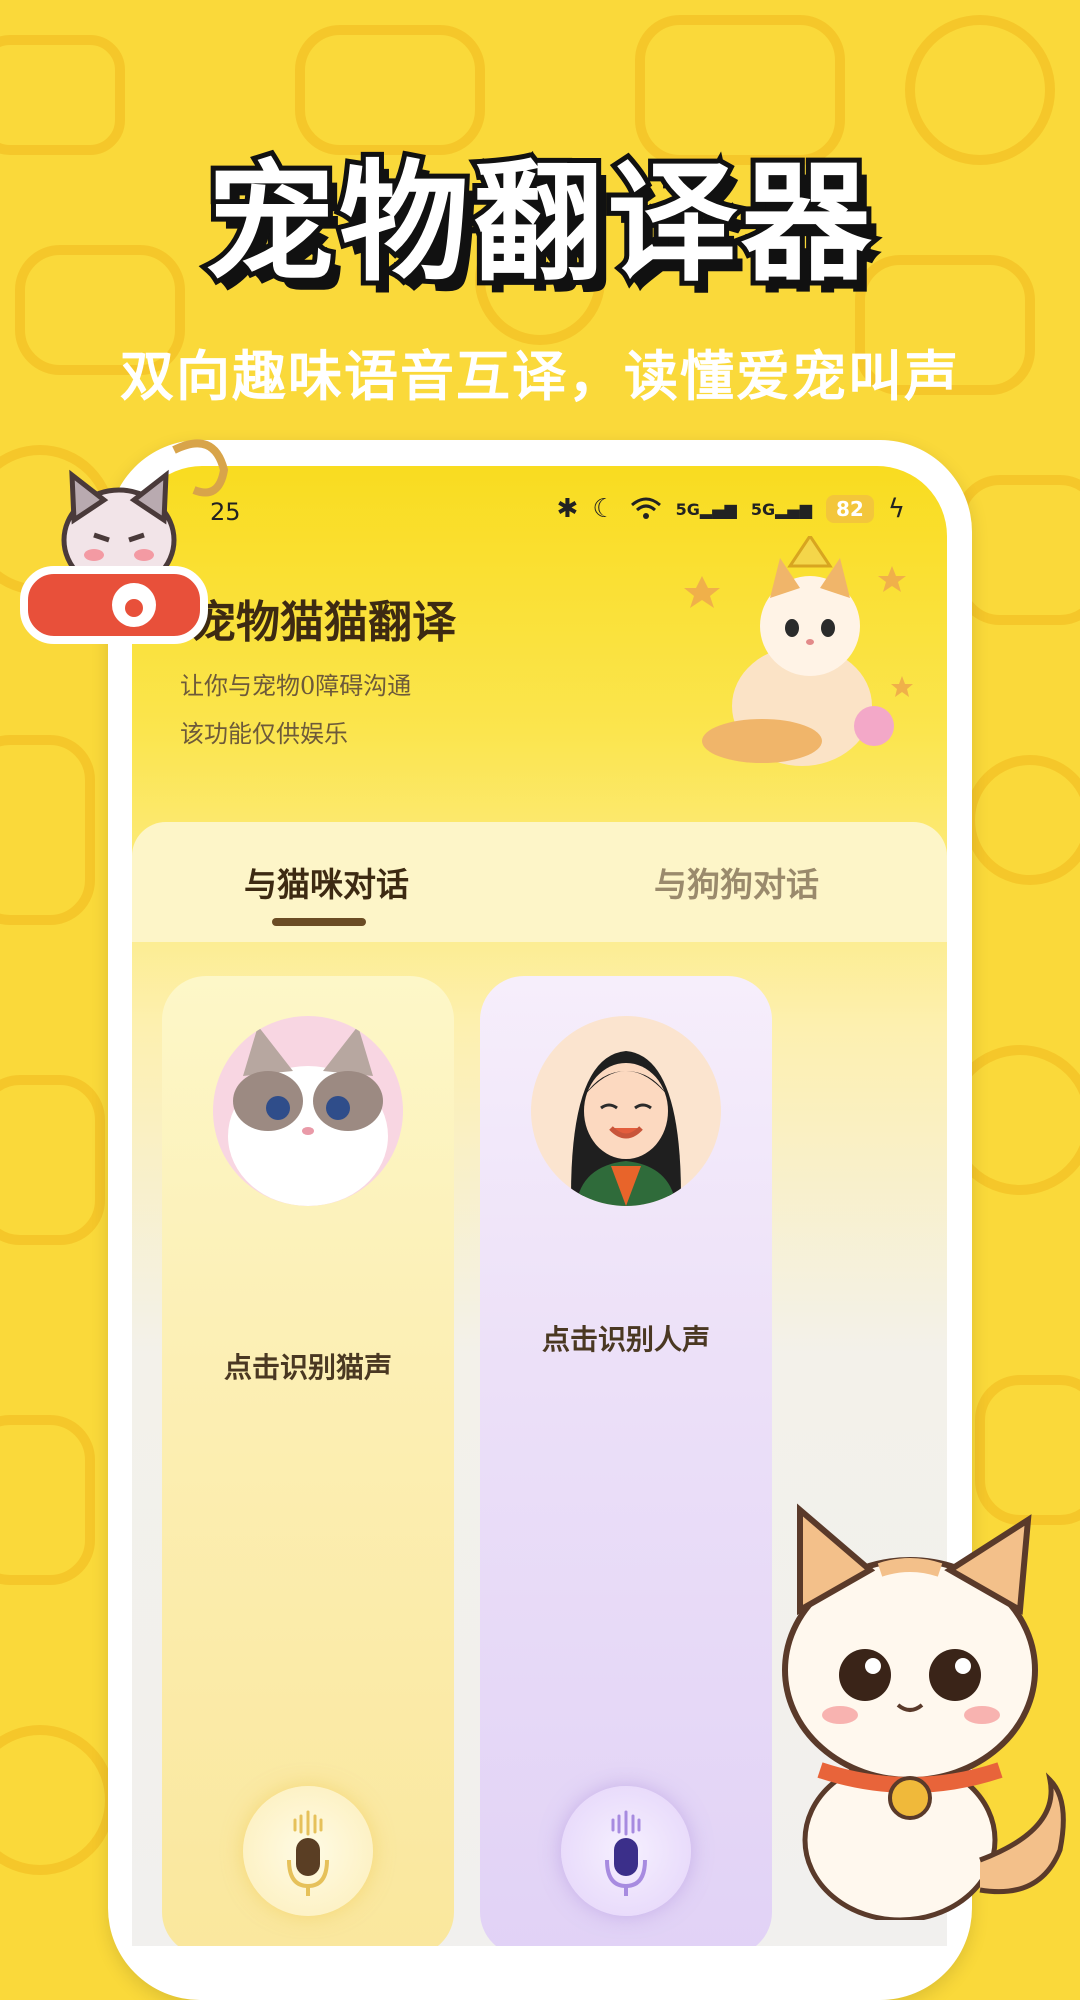 This screenshot has height=2000, width=1080. I want to click on cat-face-icon, so click(308, 1116).